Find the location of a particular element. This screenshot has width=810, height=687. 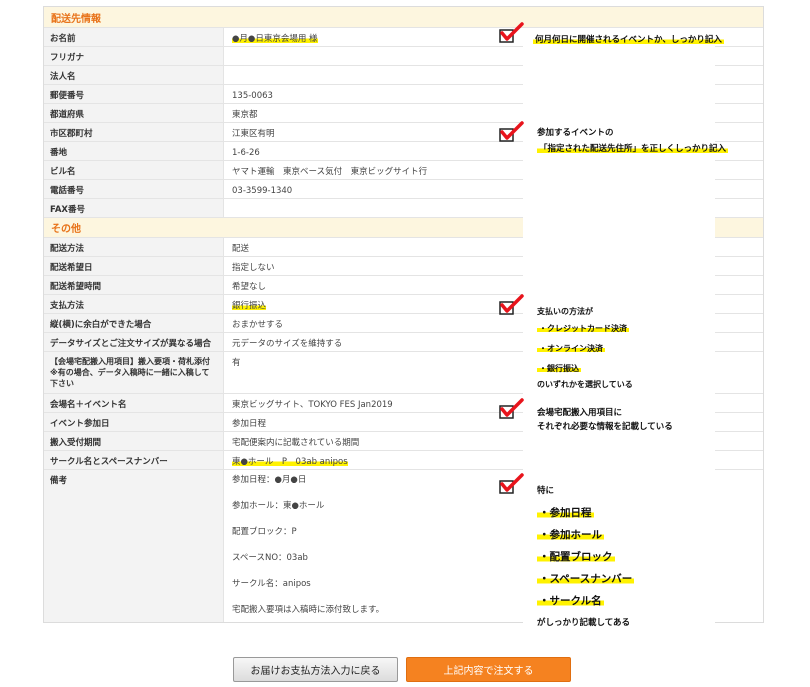

field-label: 法人名 is located at coordinates (134, 75).